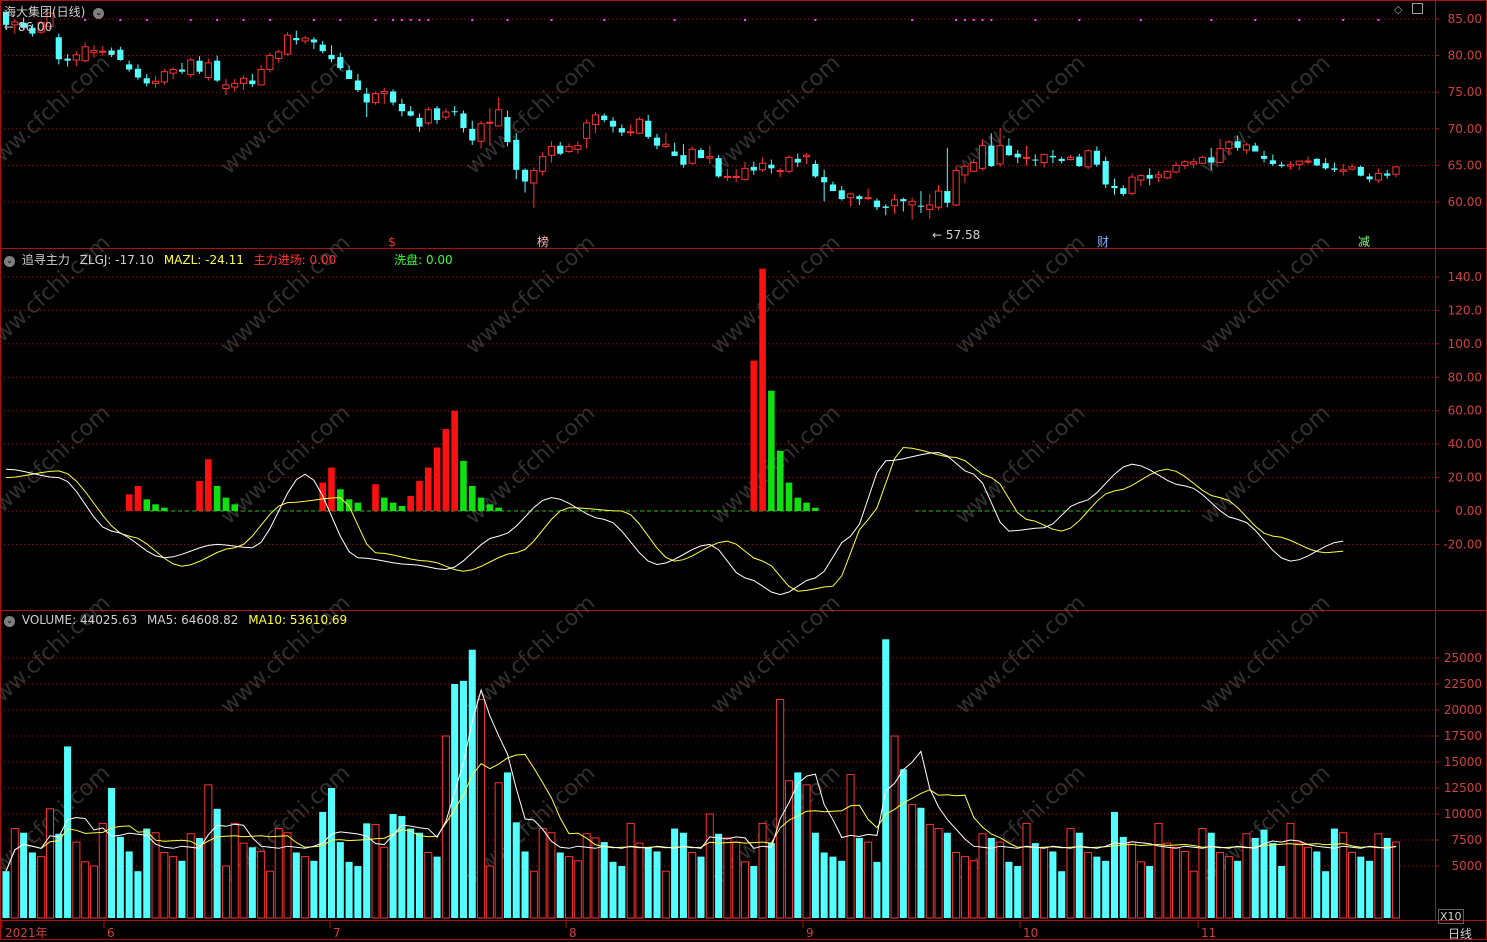  What do you see at coordinates (1463, 684) in the screenshot?
I see `volume-tick-label: 22500` at bounding box center [1463, 684].